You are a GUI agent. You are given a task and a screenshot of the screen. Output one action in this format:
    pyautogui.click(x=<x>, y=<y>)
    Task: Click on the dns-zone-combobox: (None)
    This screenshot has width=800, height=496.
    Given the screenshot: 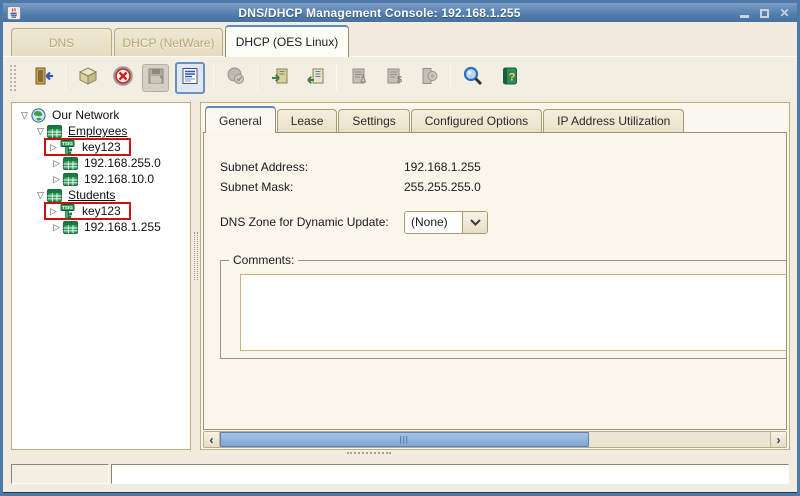 What is the action you would take?
    pyautogui.click(x=446, y=222)
    